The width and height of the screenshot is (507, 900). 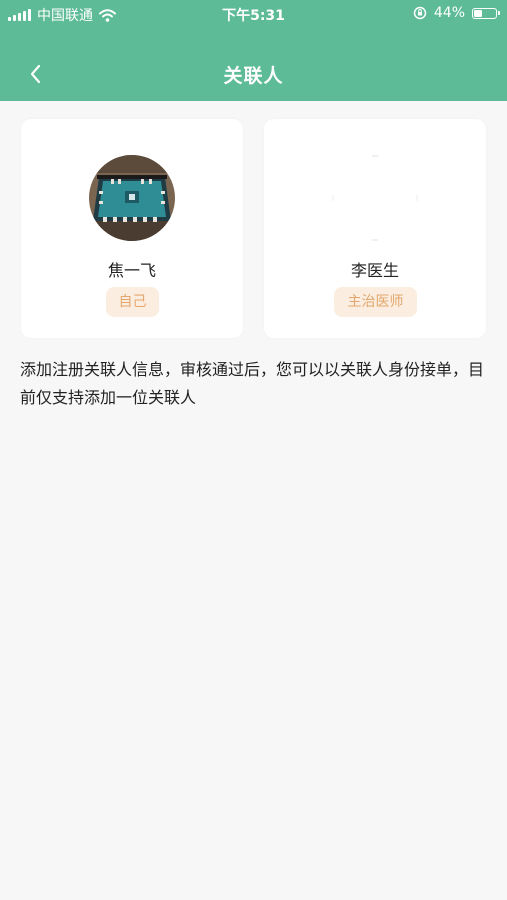 What do you see at coordinates (478, 13) in the screenshot?
I see `battery-level-fill` at bounding box center [478, 13].